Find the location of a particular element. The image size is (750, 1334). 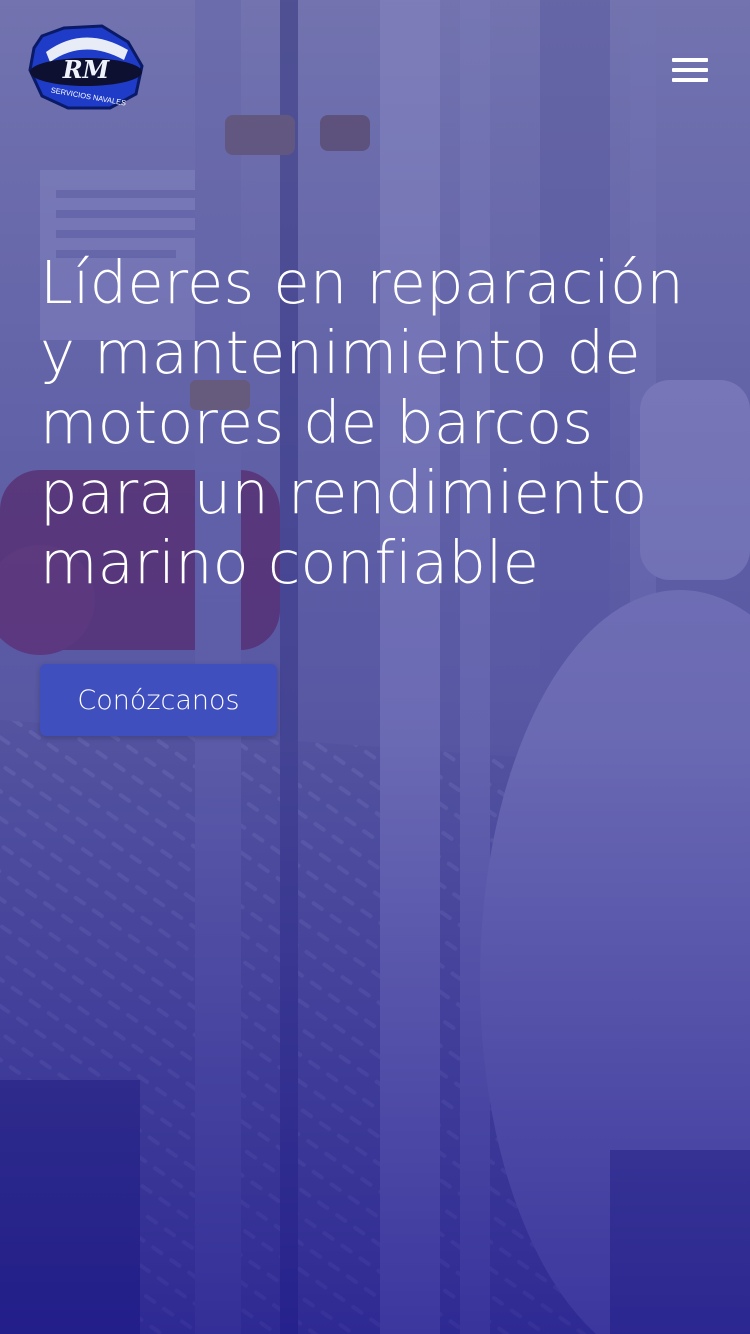

hamburger-menu-button is located at coordinates (690, 70).